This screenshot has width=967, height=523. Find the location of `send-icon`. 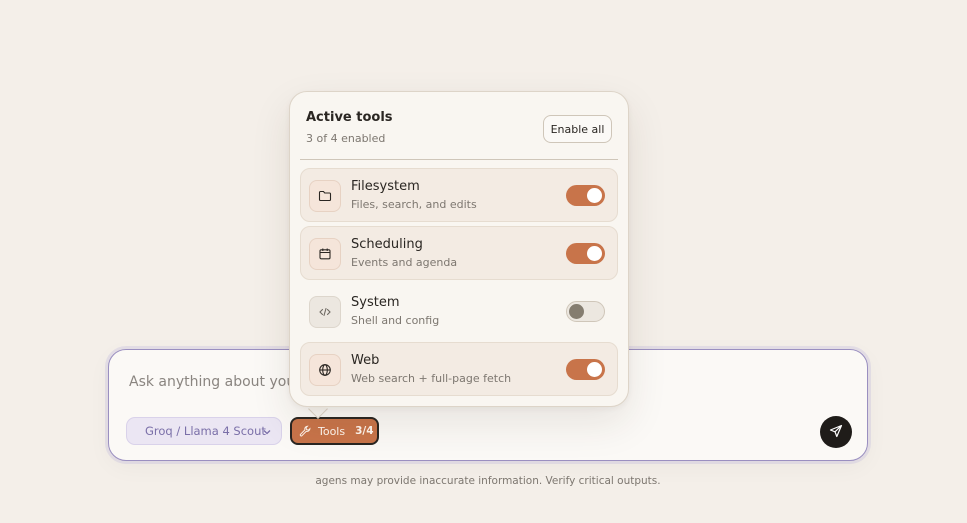

send-icon is located at coordinates (836, 432).